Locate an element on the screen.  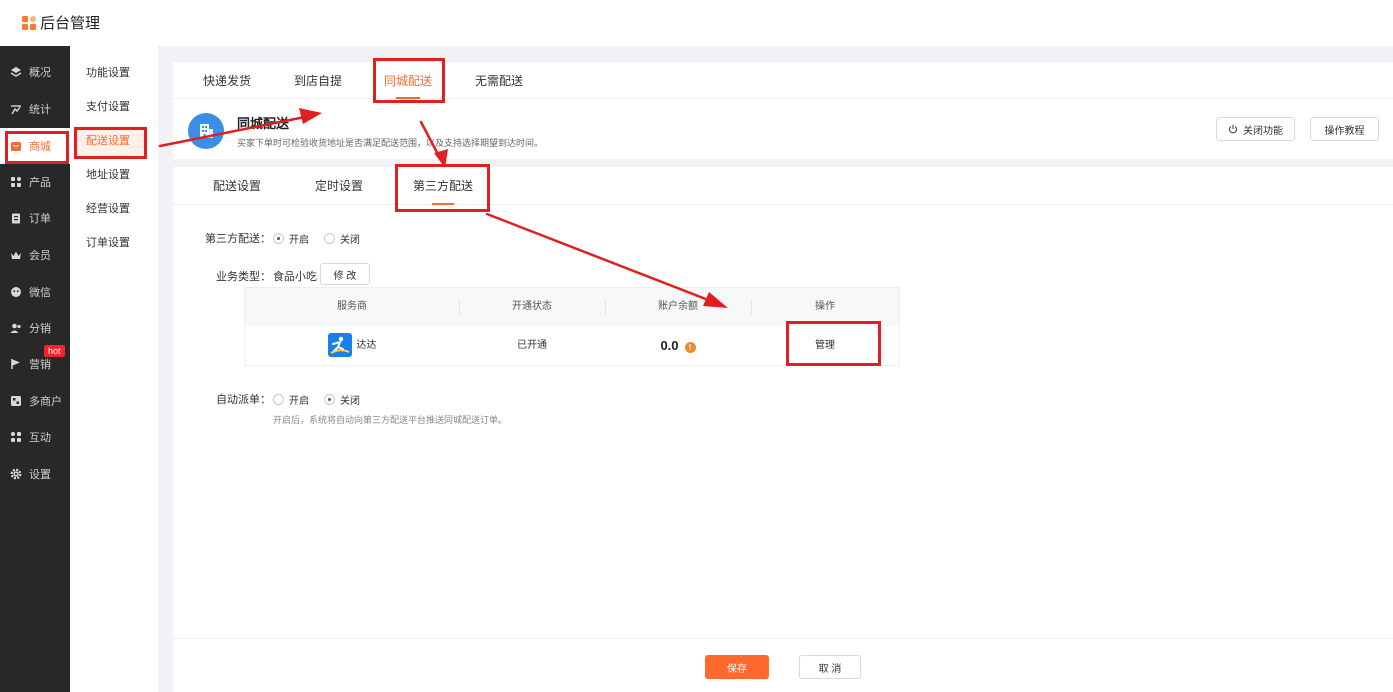
interact-icon is located at coordinates (16, 437).